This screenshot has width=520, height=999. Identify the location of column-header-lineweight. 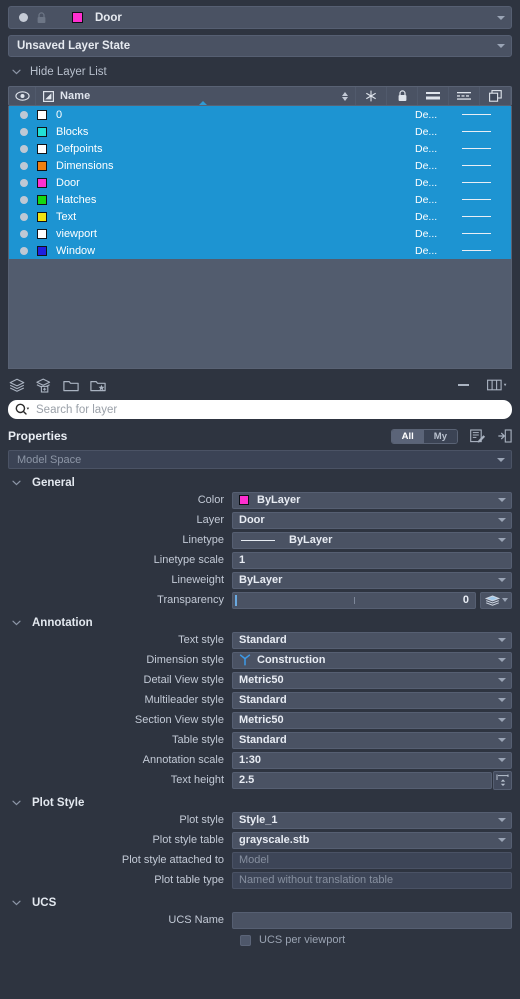
(433, 96).